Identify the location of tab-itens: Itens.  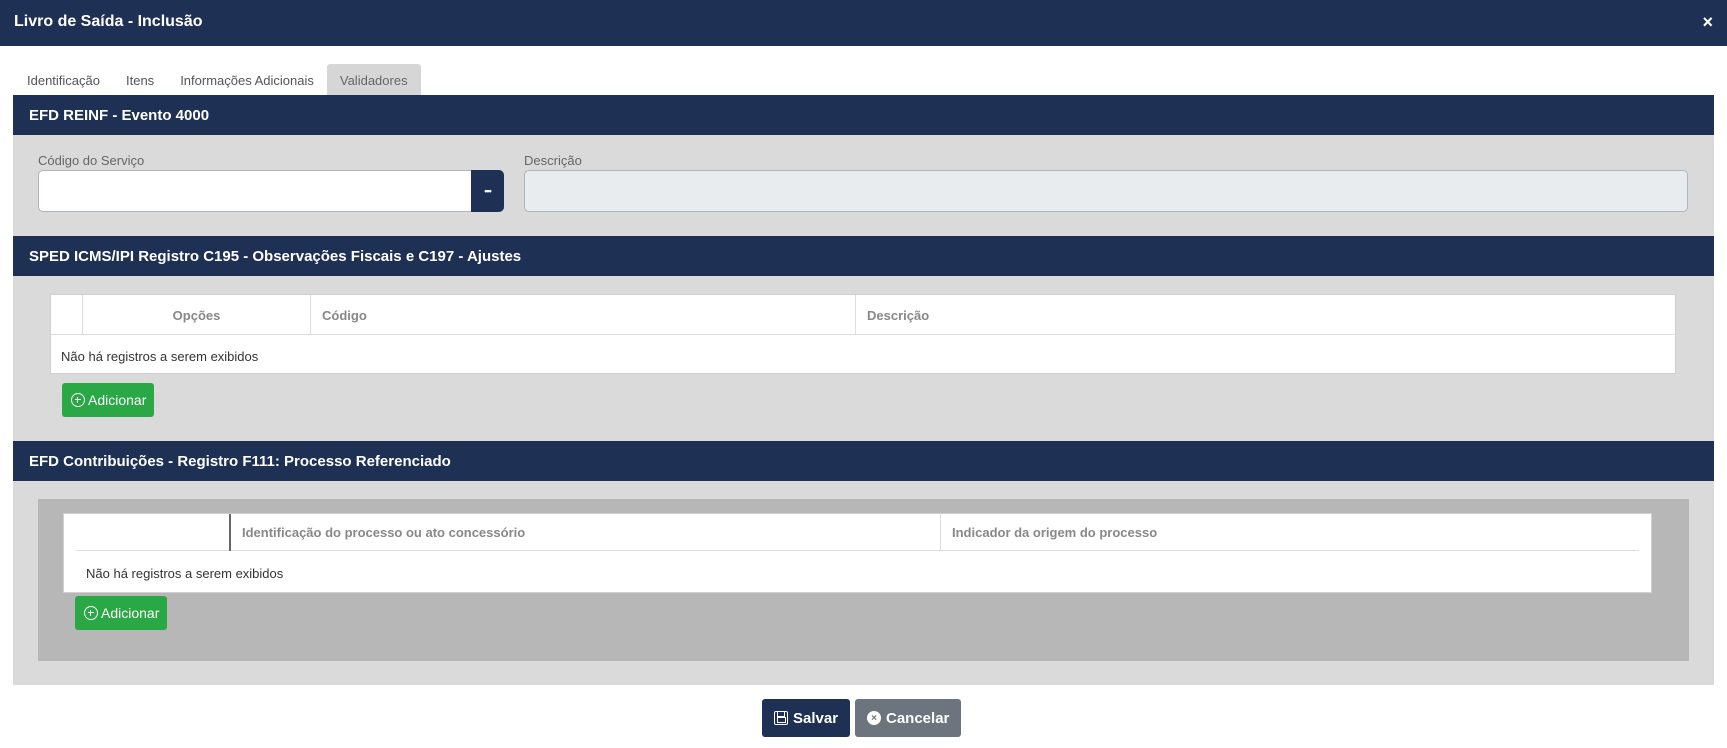
(140, 79).